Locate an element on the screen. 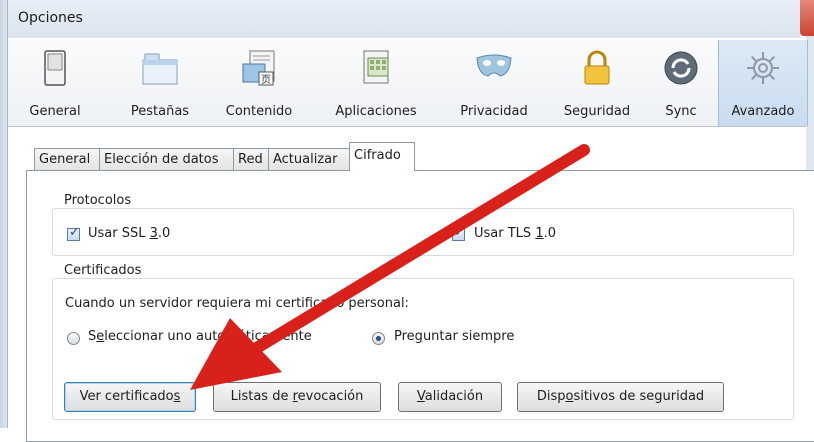 This screenshot has width=814, height=442. protocolos-legend: Protocolos is located at coordinates (98, 200).